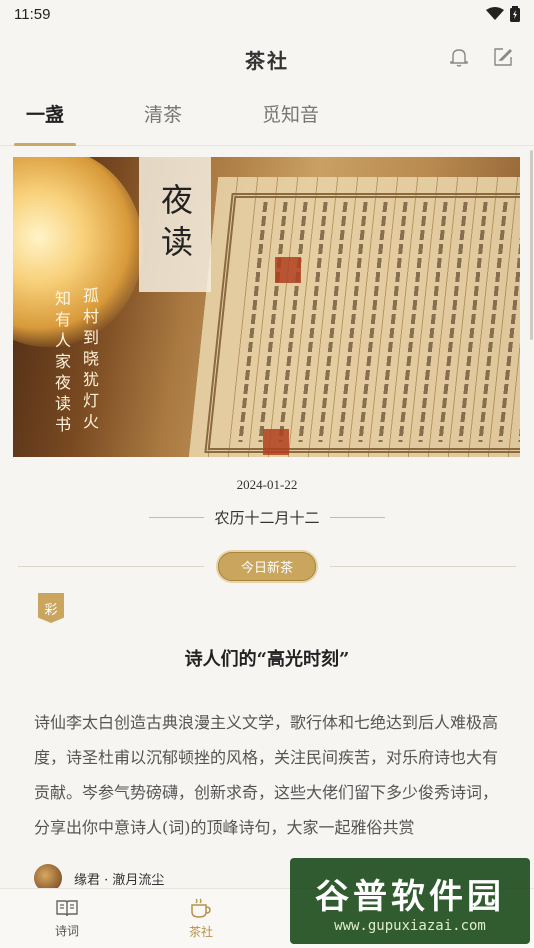 This screenshot has height=948, width=534. I want to click on ornament-line-right, so click(357, 517).